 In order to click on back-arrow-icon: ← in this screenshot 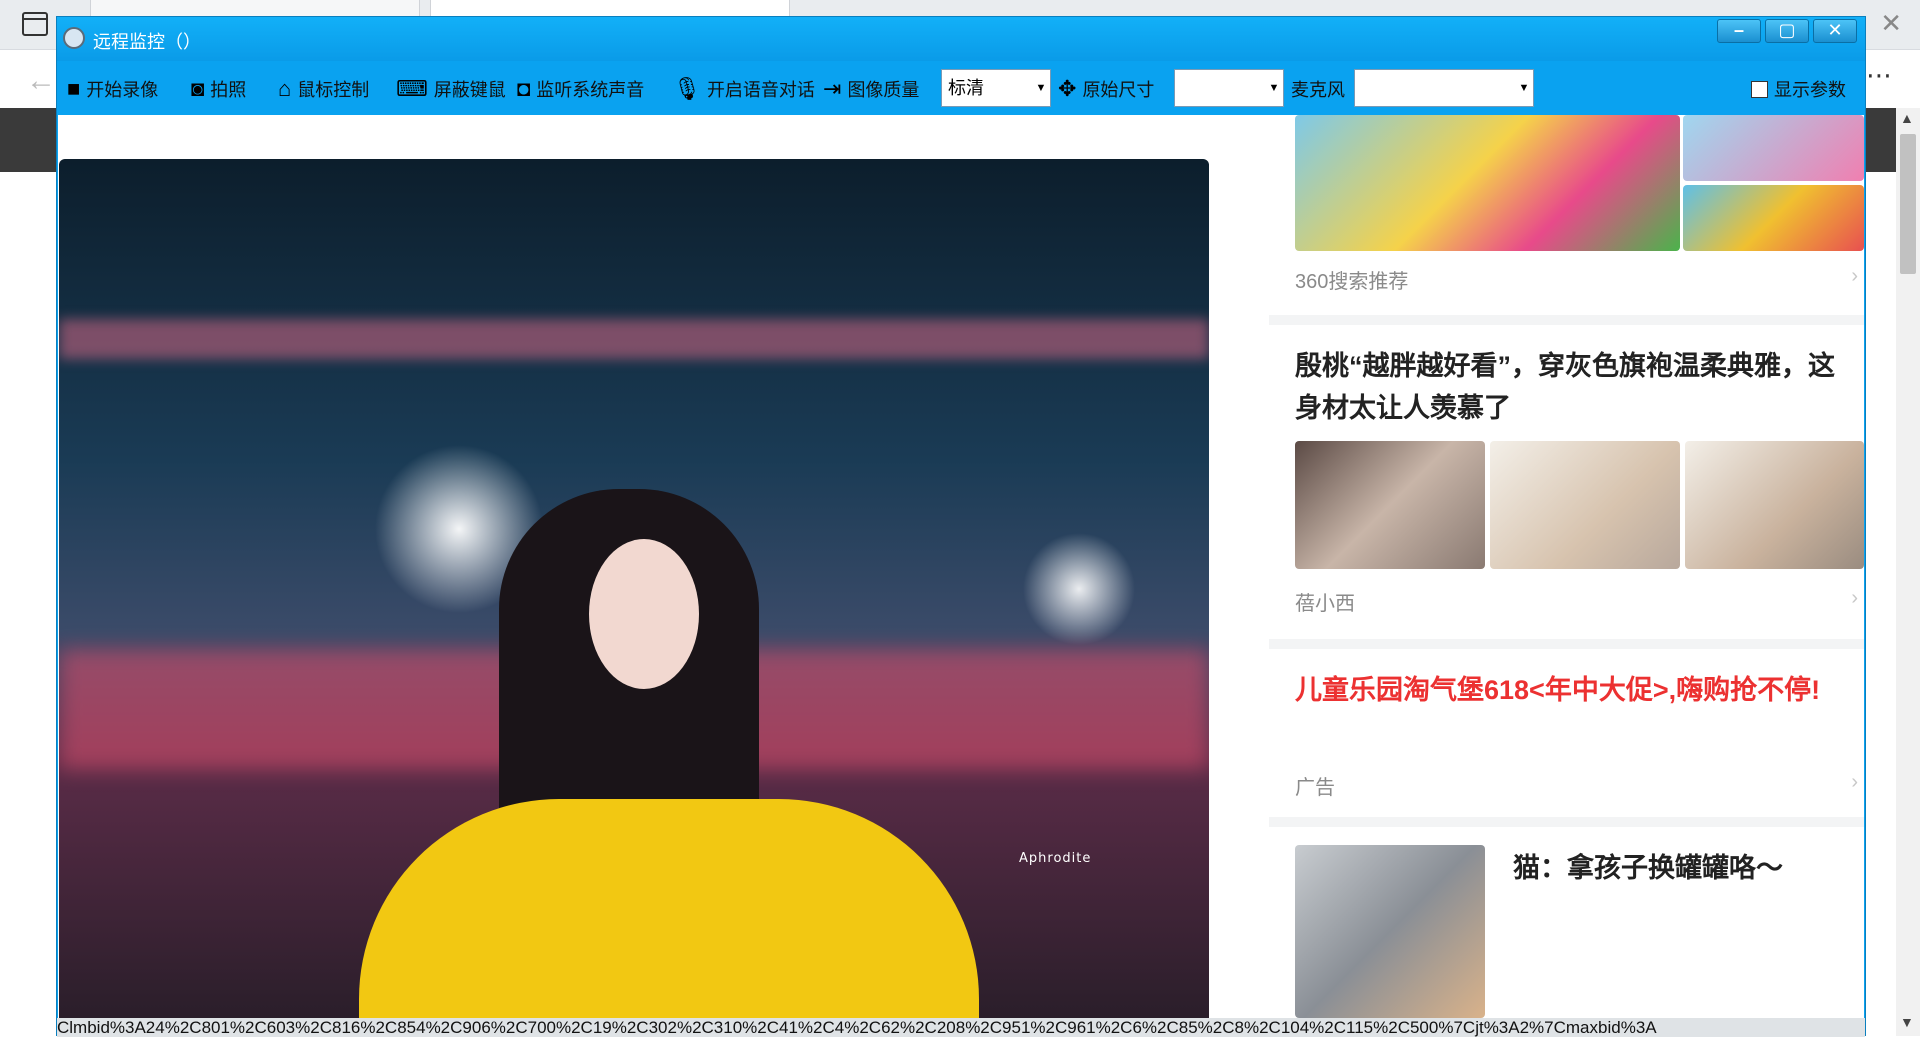, I will do `click(41, 81)`.